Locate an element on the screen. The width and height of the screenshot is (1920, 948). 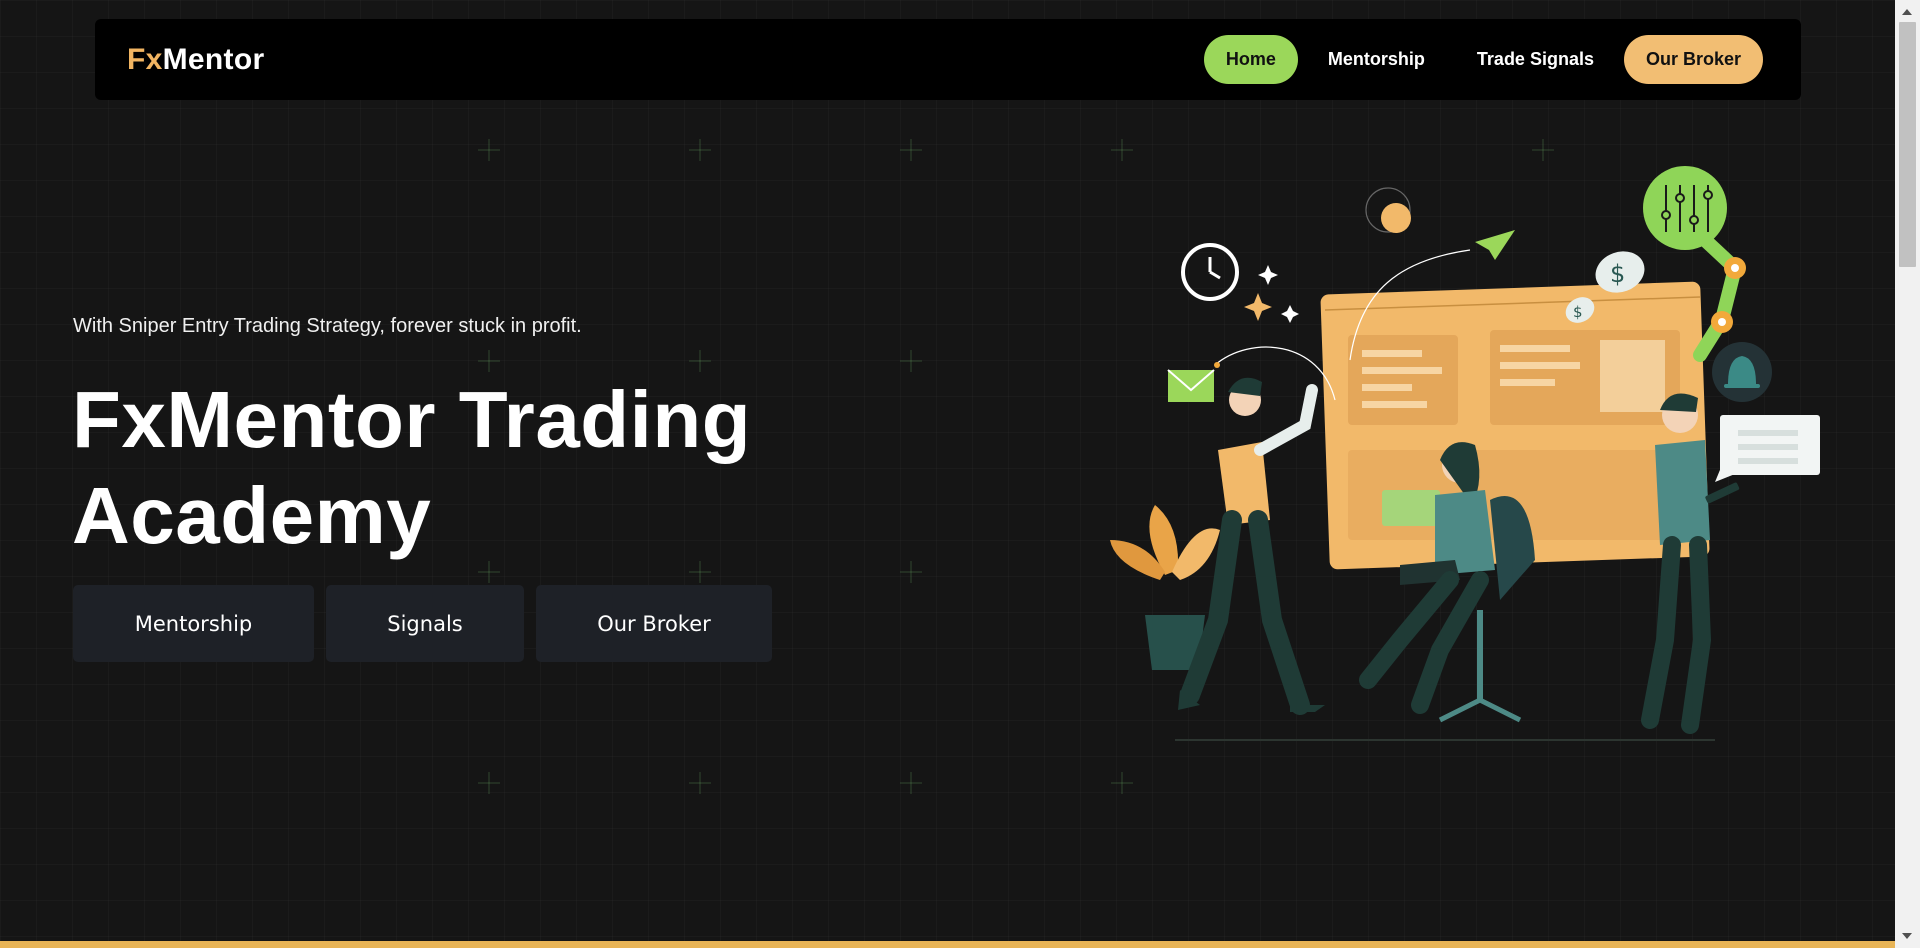
planet-icon is located at coordinates (1388, 210).